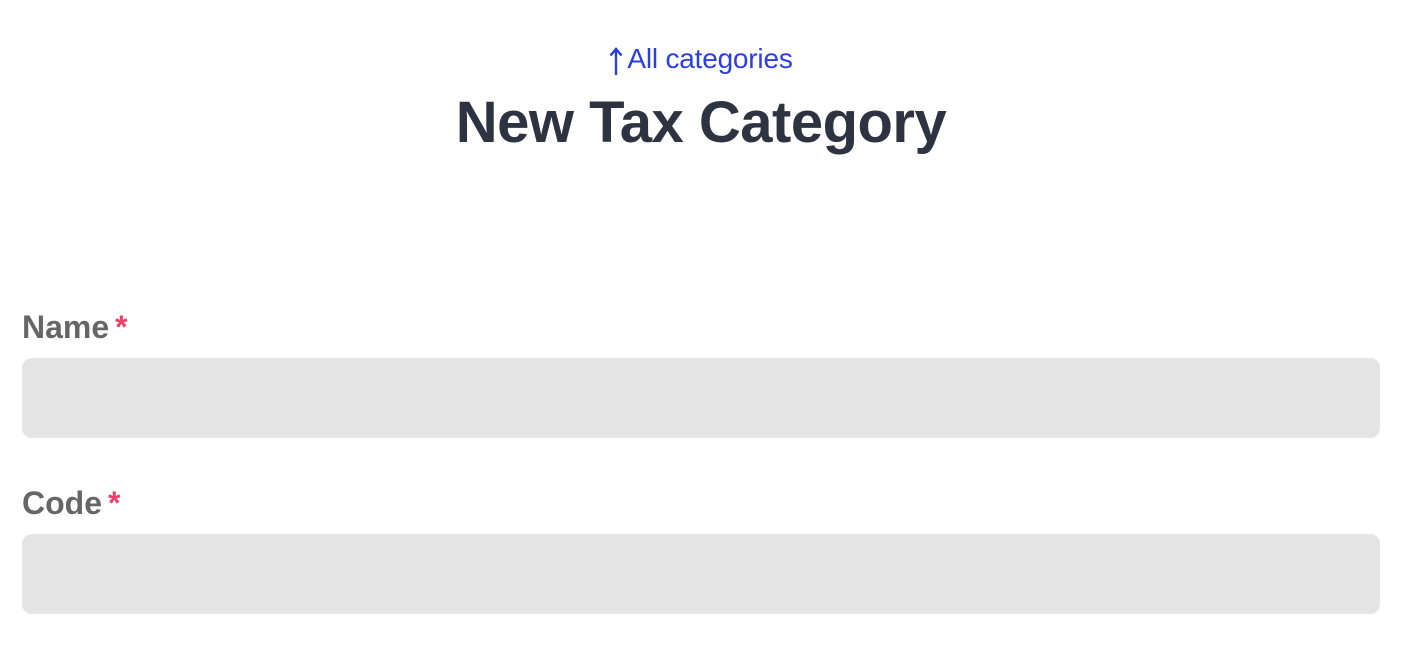 The image size is (1402, 654). What do you see at coordinates (62, 503) in the screenshot?
I see `code-label-text: Code` at bounding box center [62, 503].